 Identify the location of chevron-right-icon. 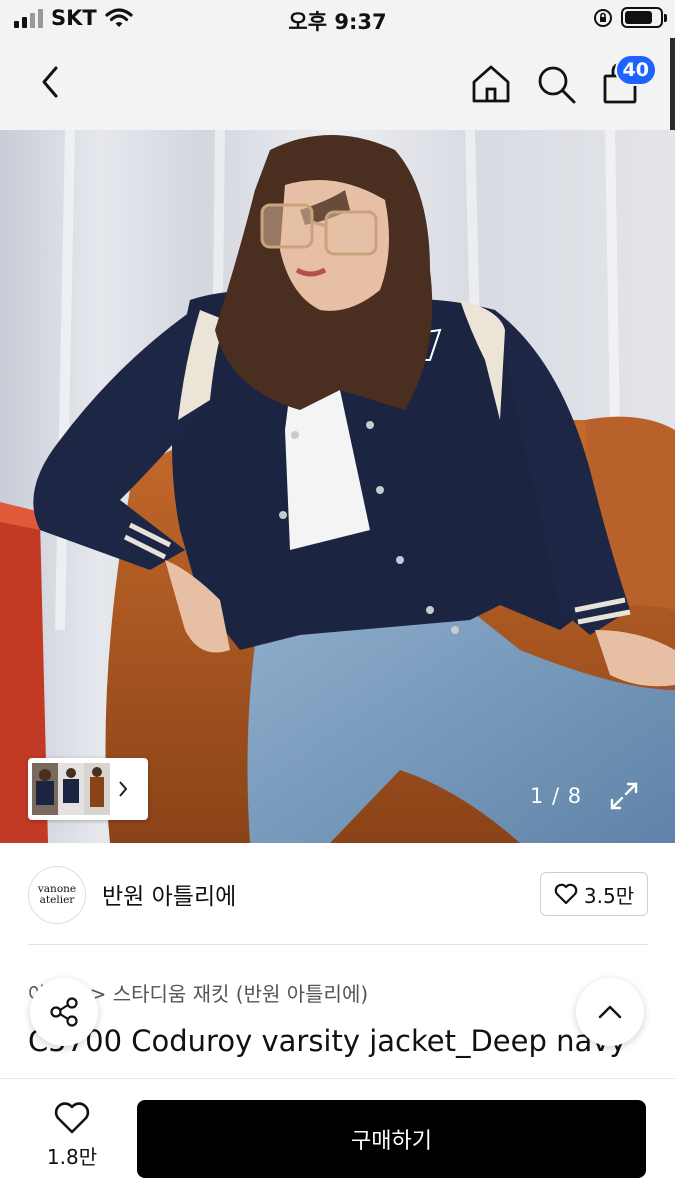
(123, 789).